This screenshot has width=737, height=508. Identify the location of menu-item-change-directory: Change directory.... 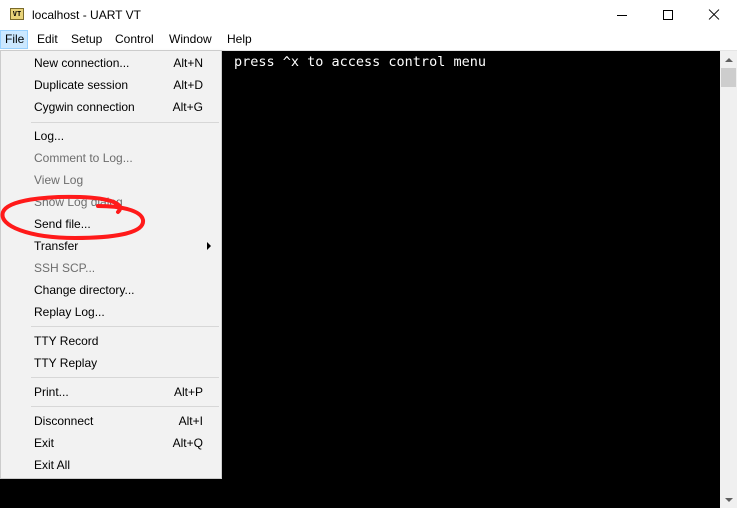
(111, 290).